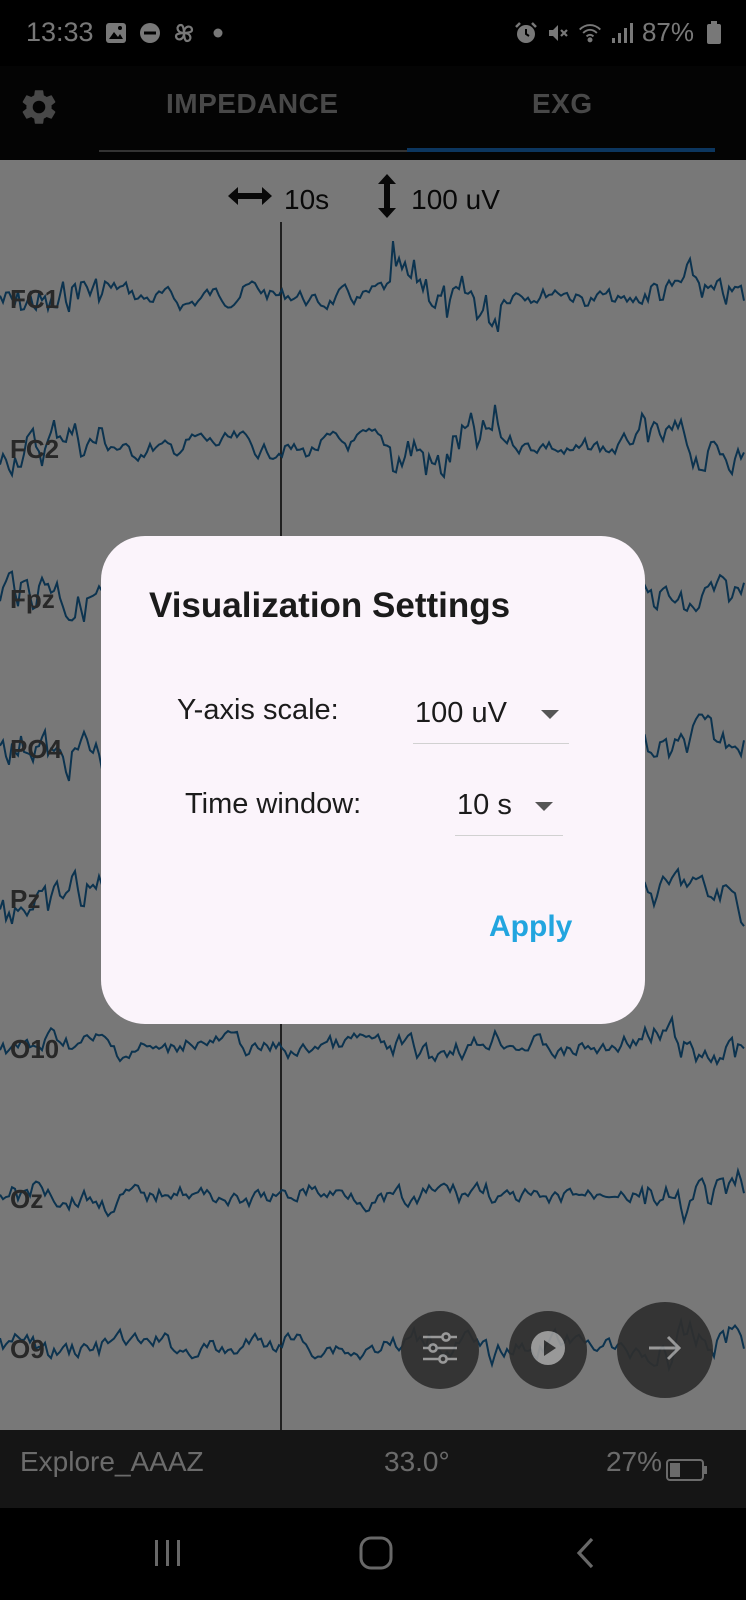 This screenshot has width=746, height=1600. Describe the element at coordinates (526, 33) in the screenshot. I see `alarm-icon` at that location.